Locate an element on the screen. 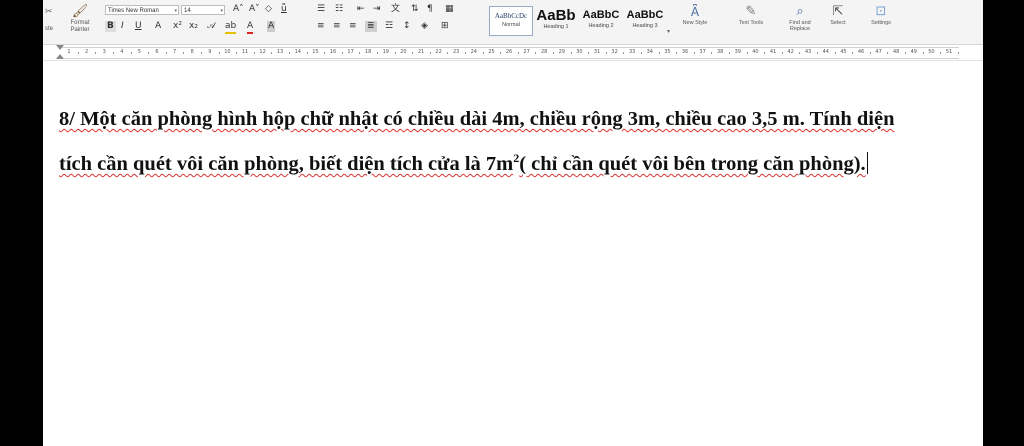 The width and height of the screenshot is (1024, 446). find-replace-button: ⌕ Find and Replace is located at coordinates (800, 18).